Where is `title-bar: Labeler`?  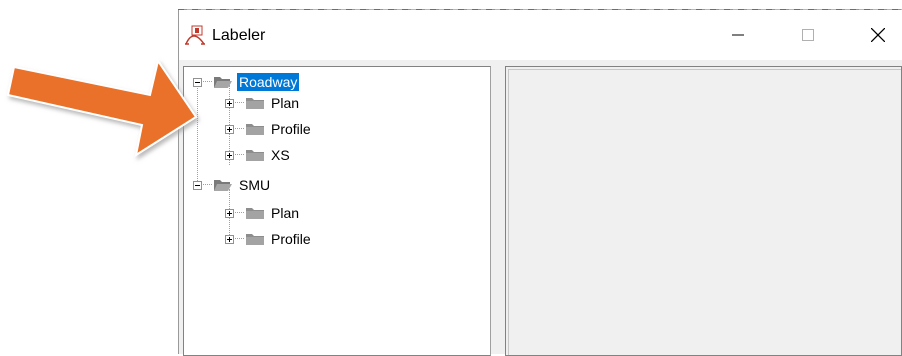
title-bar: Labeler is located at coordinates (540, 35).